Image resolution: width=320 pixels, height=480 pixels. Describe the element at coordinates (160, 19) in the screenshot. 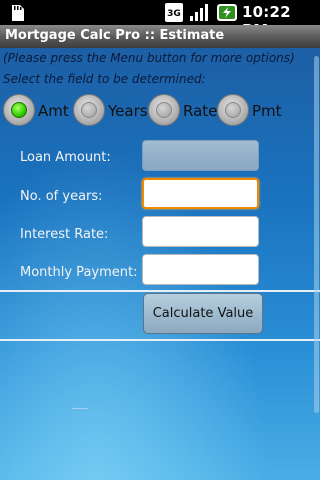

I see `status-bar: 3G 10:22 PM` at that location.